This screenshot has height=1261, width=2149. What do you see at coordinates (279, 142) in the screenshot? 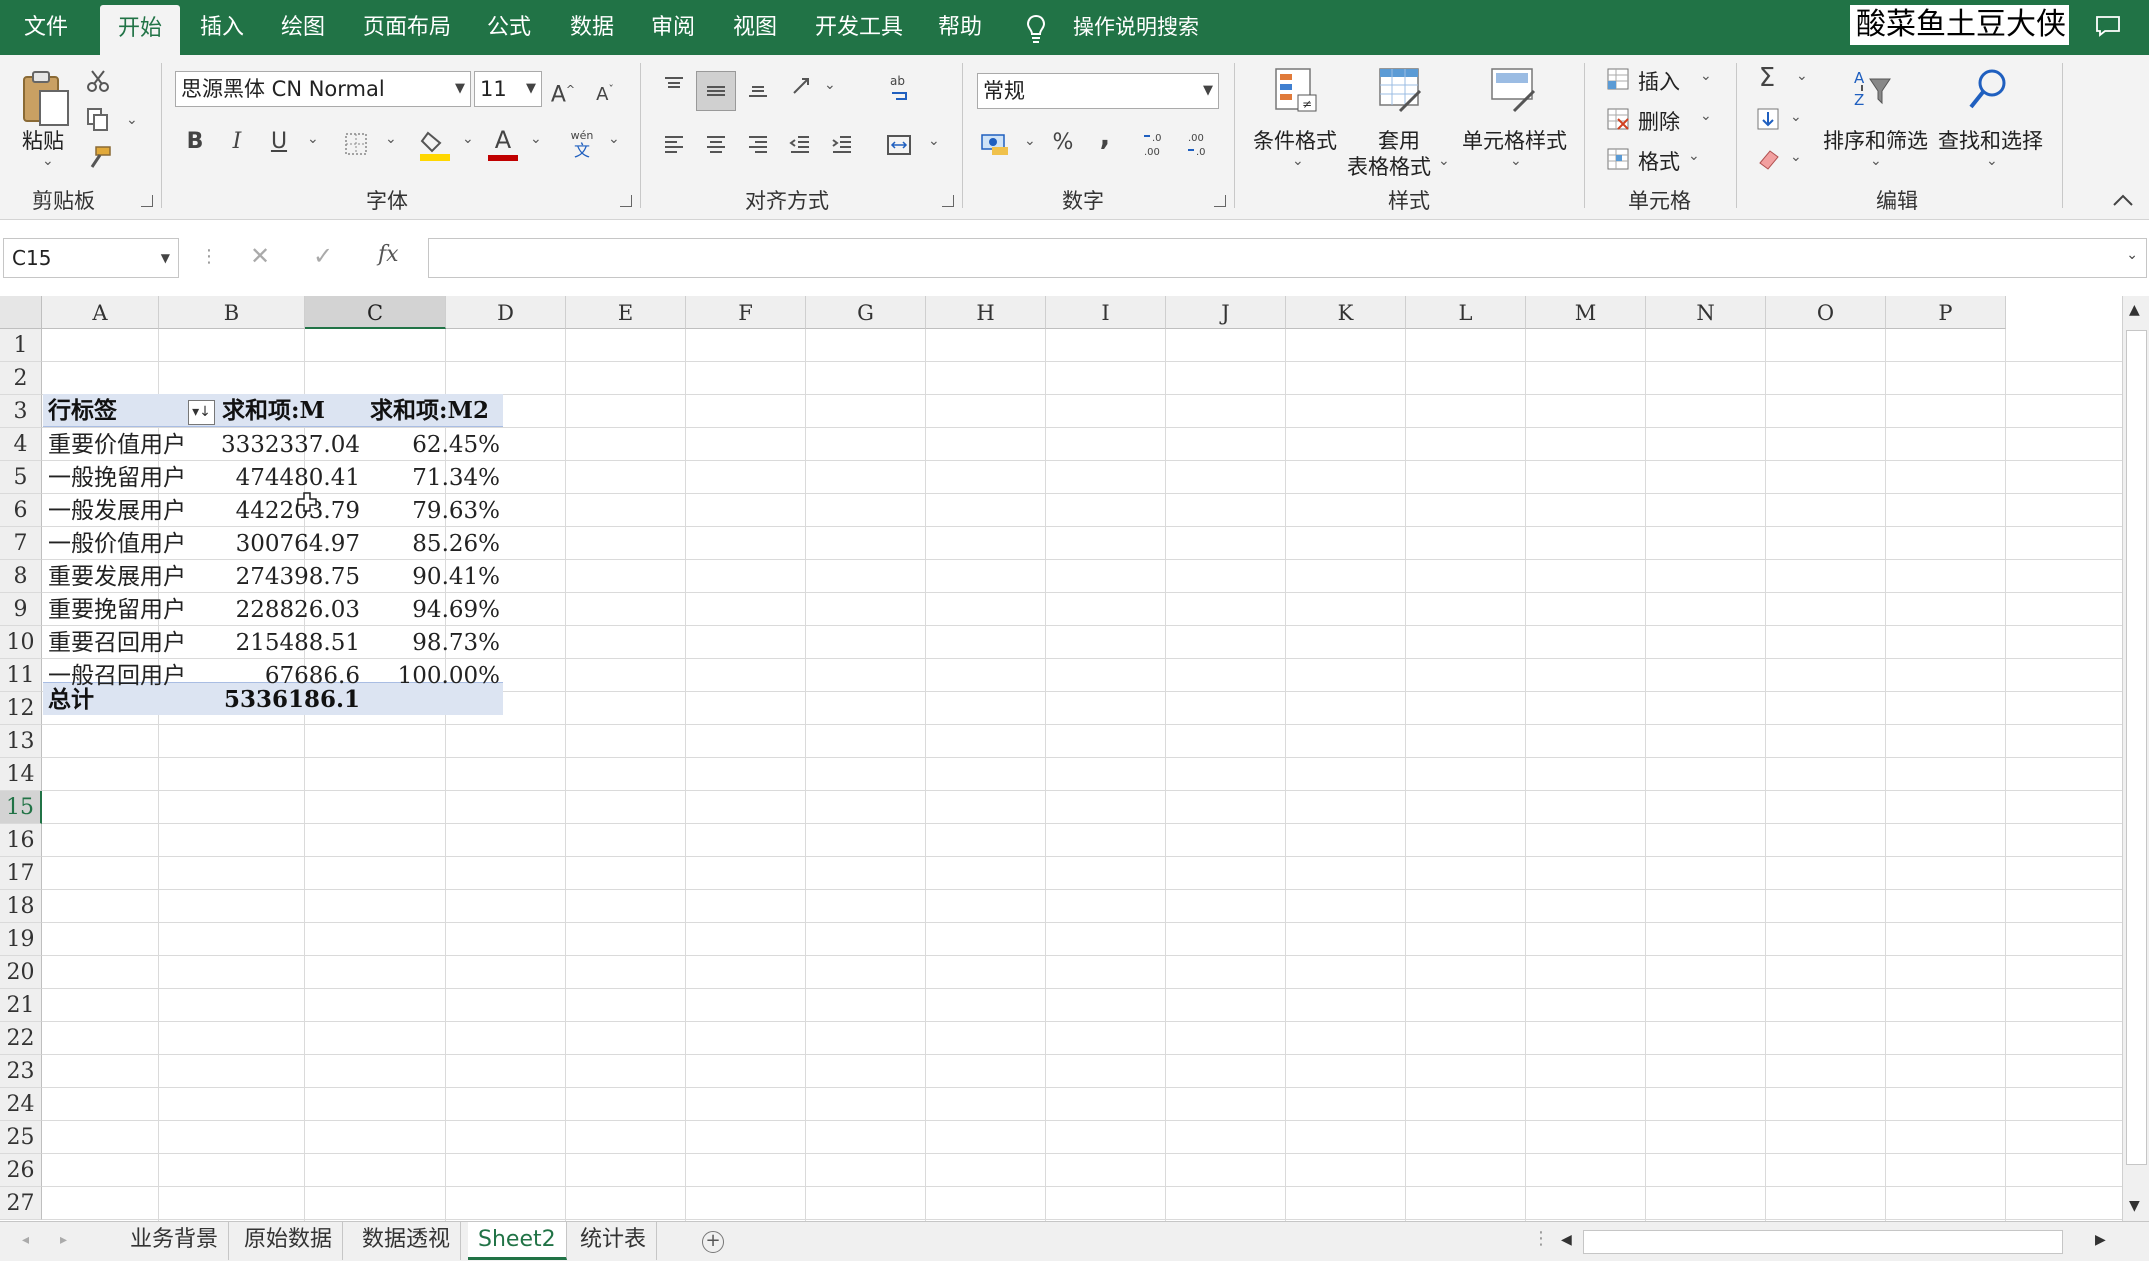
I see `underline-button: U` at bounding box center [279, 142].